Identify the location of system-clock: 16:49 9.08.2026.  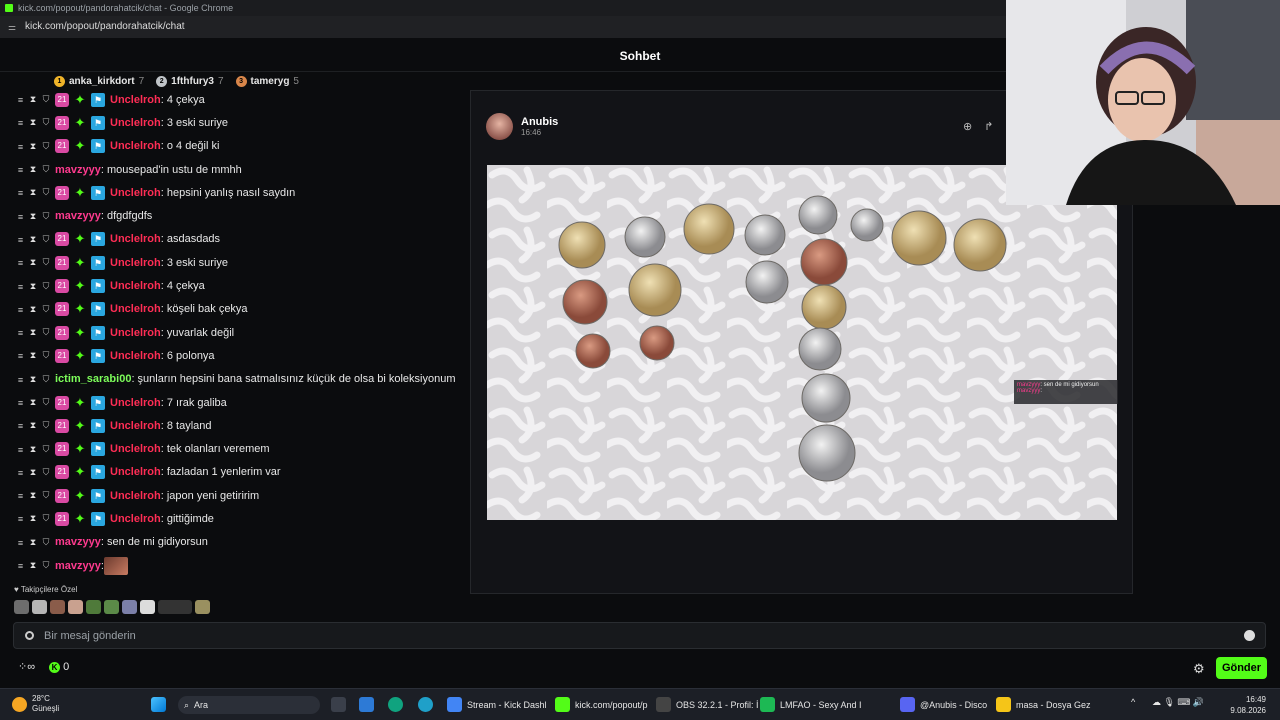
(1248, 705).